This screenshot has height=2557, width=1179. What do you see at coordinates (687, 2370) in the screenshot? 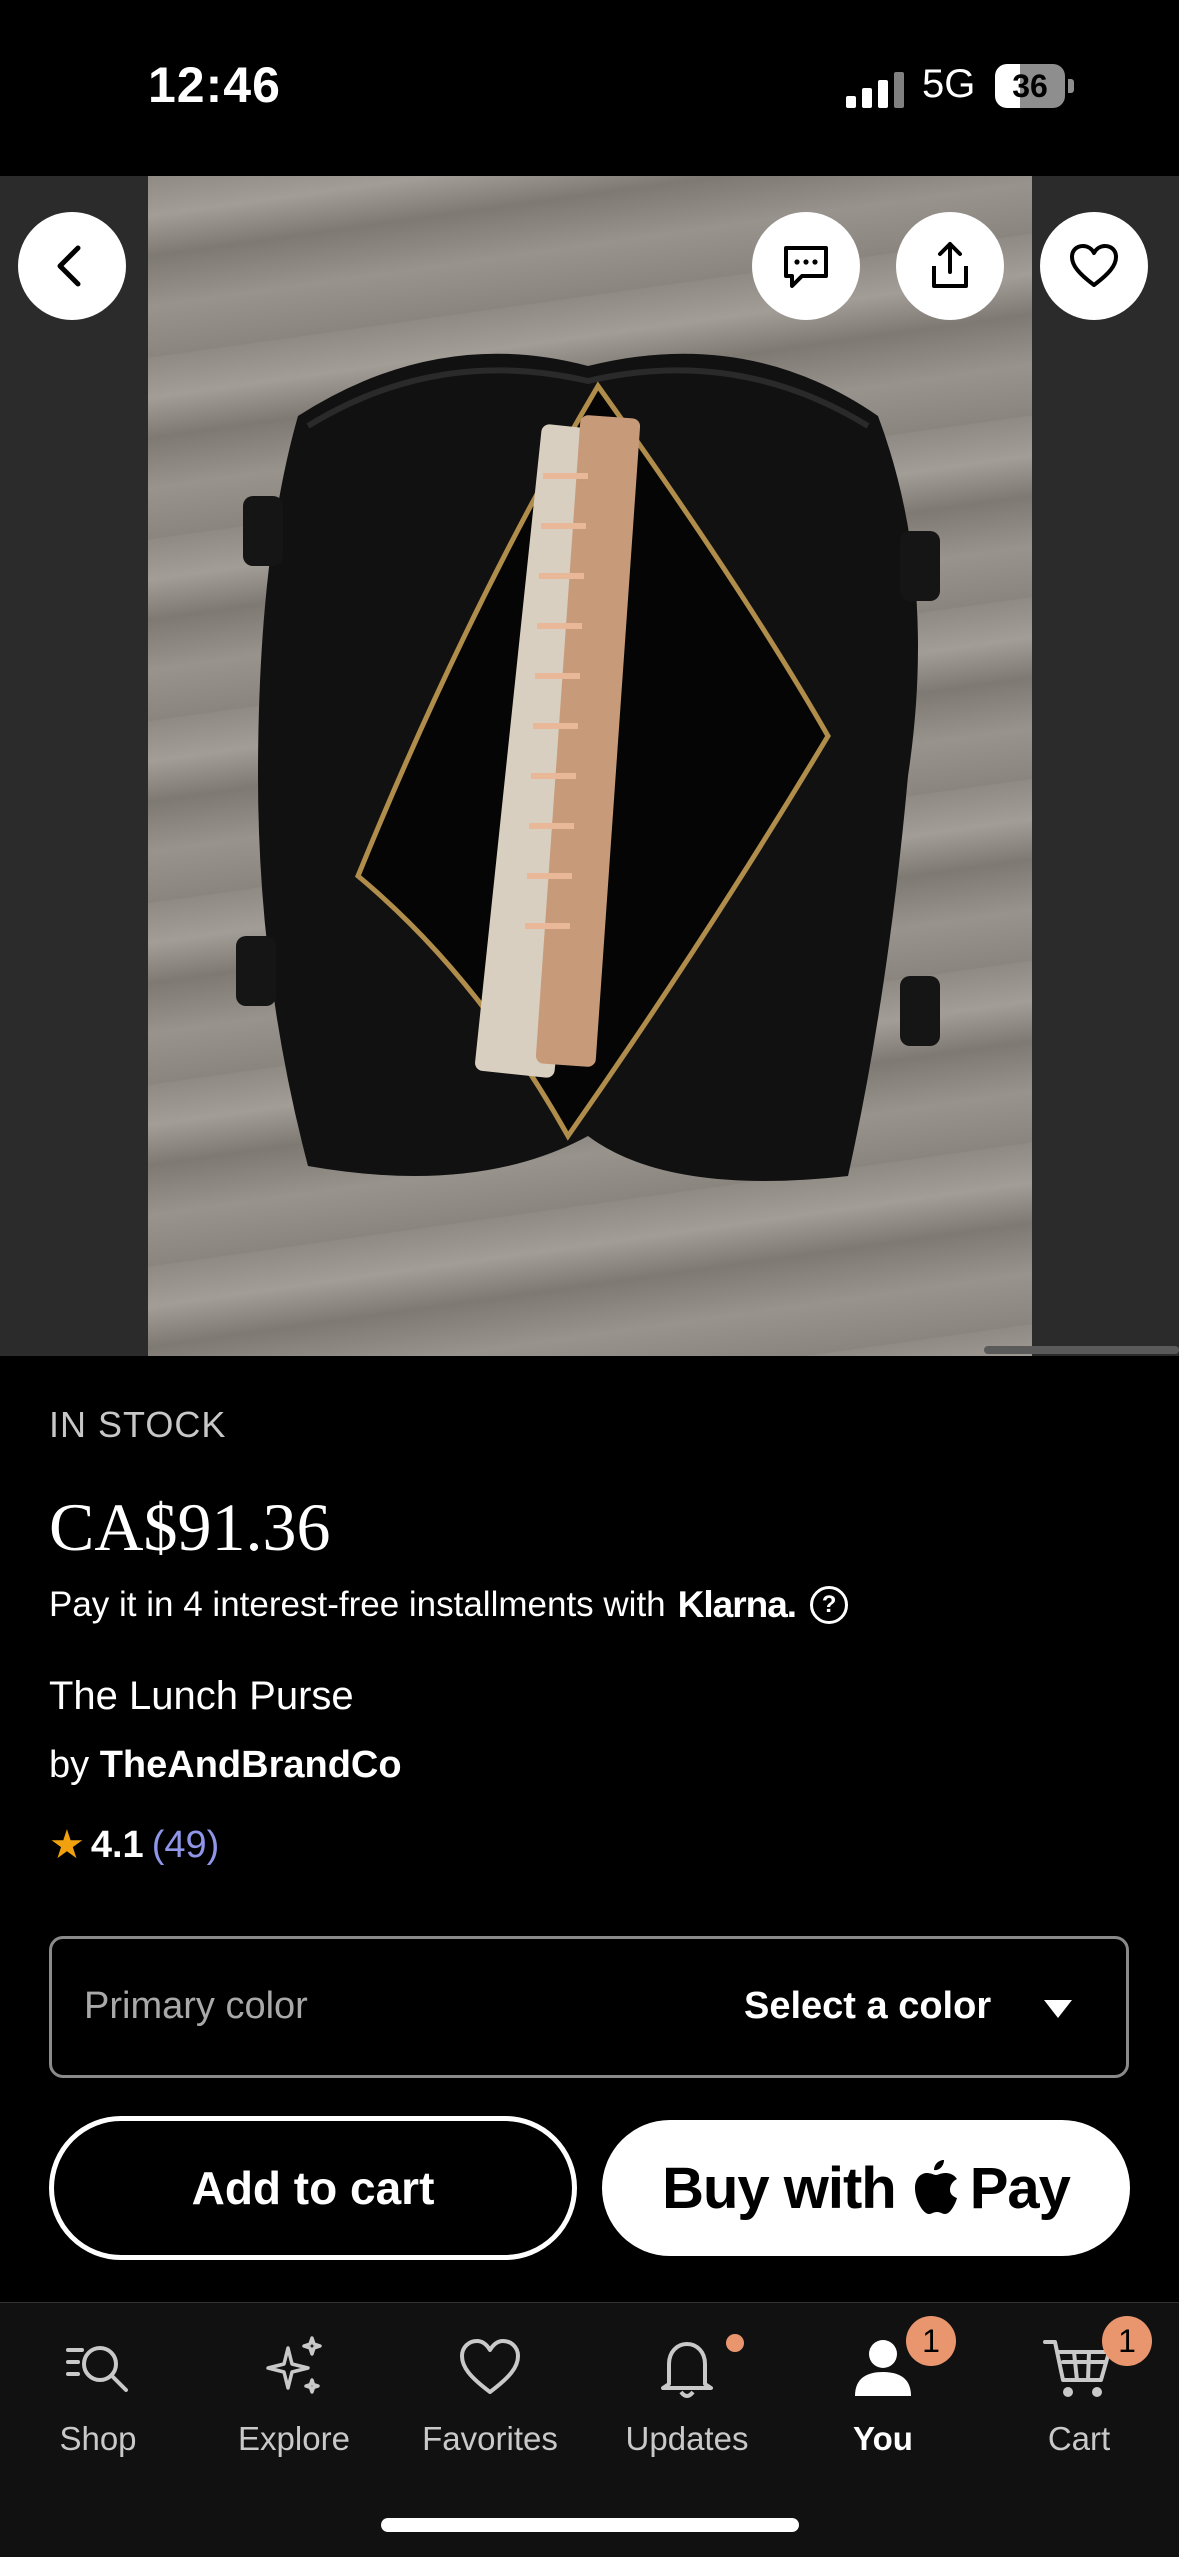
I see `bell-icon` at bounding box center [687, 2370].